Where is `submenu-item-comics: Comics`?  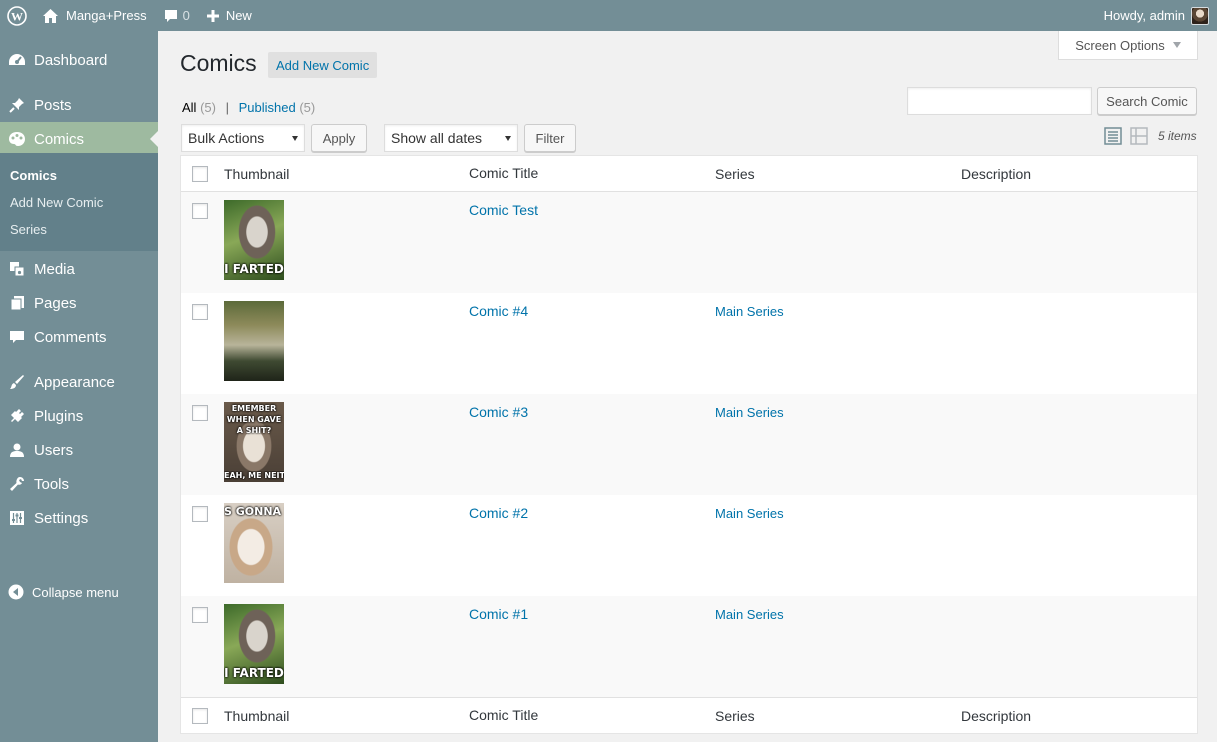 submenu-item-comics: Comics is located at coordinates (33, 175).